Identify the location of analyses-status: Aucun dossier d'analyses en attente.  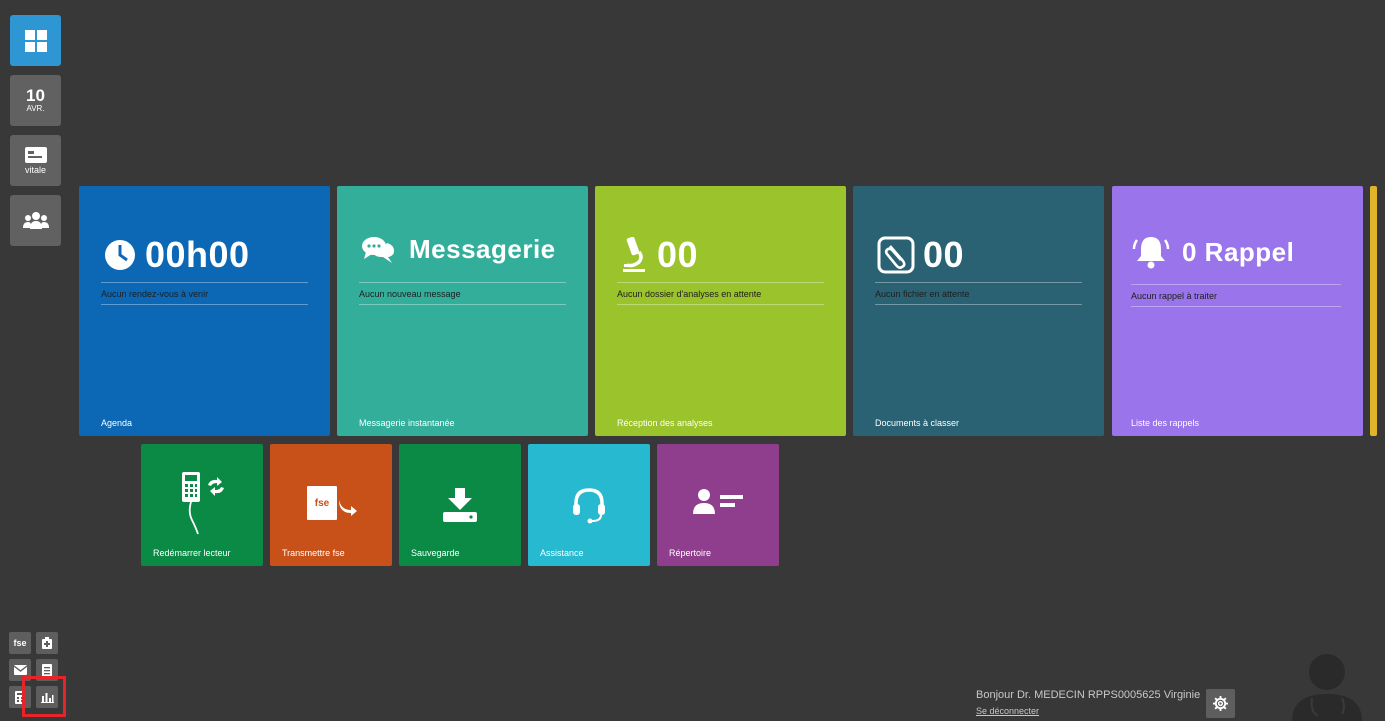
(720, 293).